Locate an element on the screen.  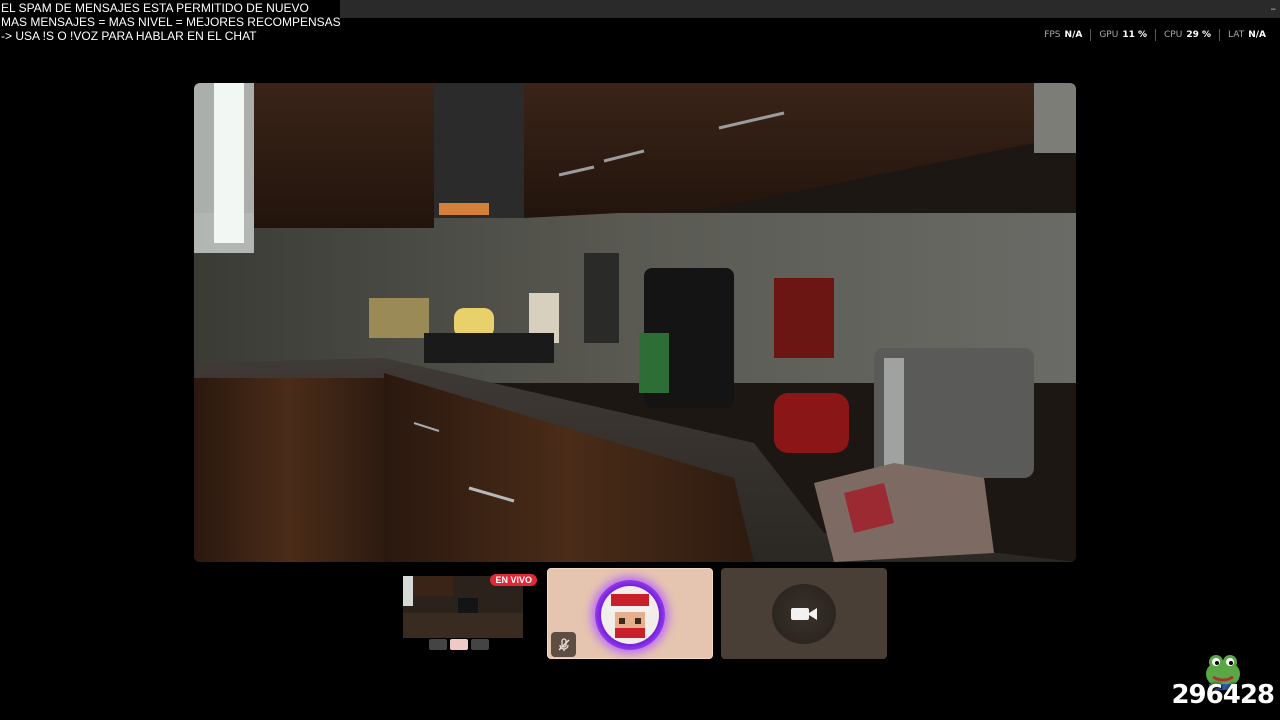
video-camera-icon is located at coordinates (804, 614).